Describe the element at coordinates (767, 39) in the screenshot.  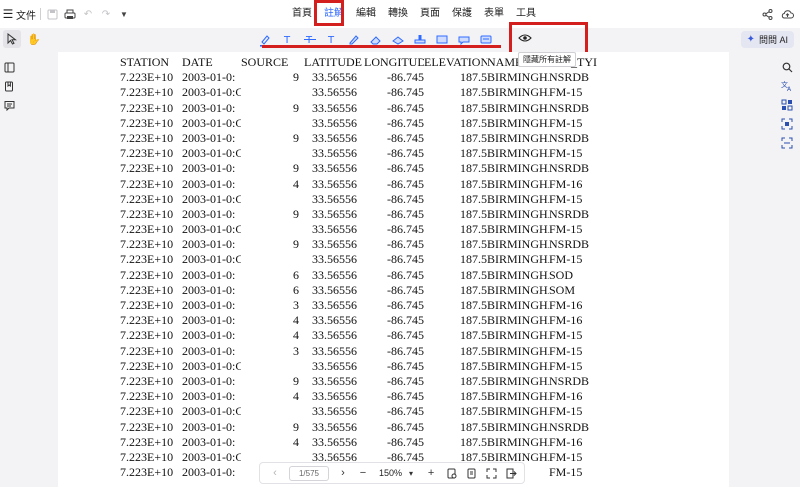
I see `ask-ai-button: ✦ 問問 AI` at that location.